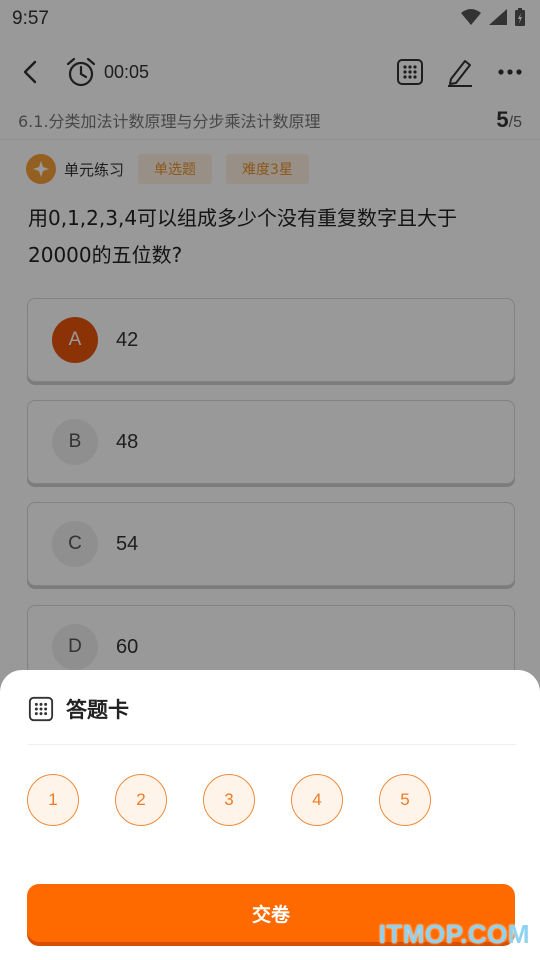  Describe the element at coordinates (41, 709) in the screenshot. I see `answer-grid-icon` at that location.